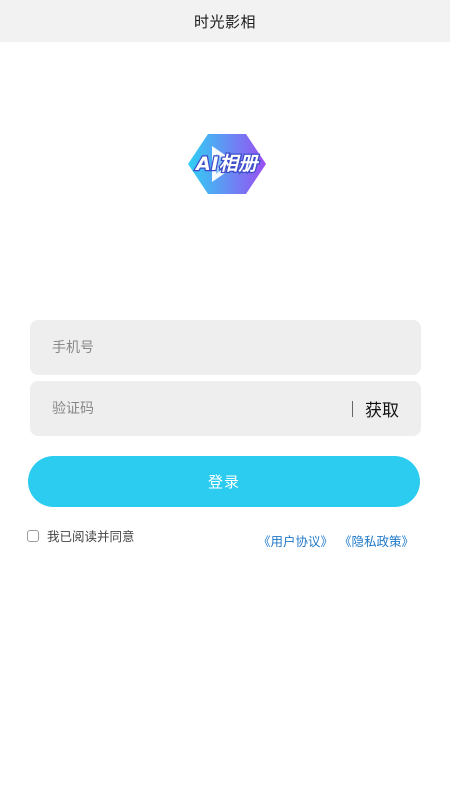 The height and width of the screenshot is (800, 450). Describe the element at coordinates (33, 535) in the screenshot. I see `agree-checkbox` at that location.